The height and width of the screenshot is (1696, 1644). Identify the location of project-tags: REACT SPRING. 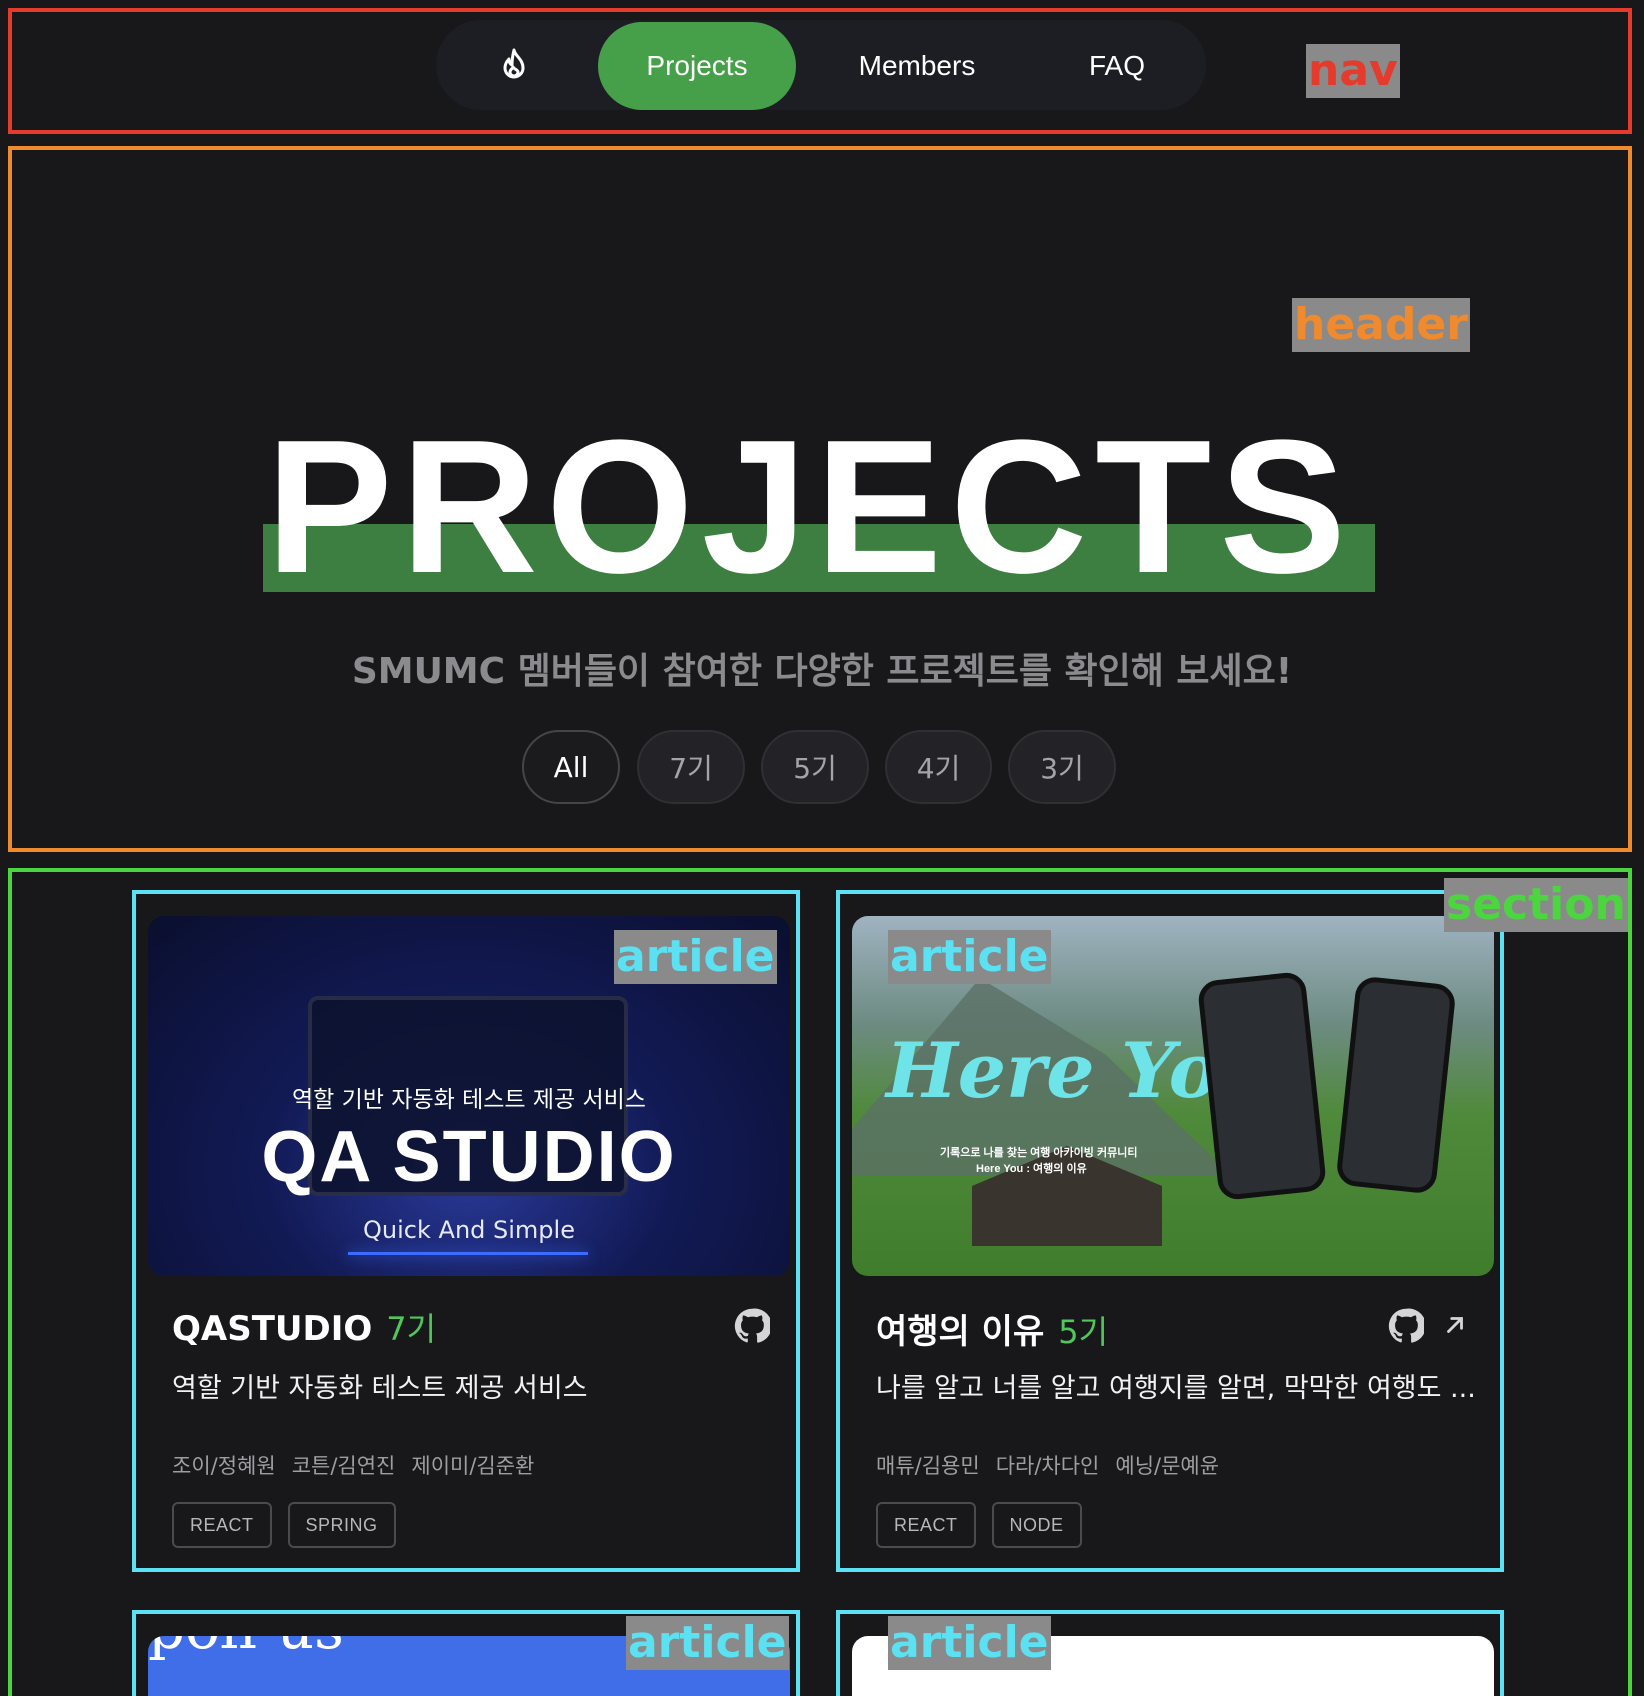
(284, 1525).